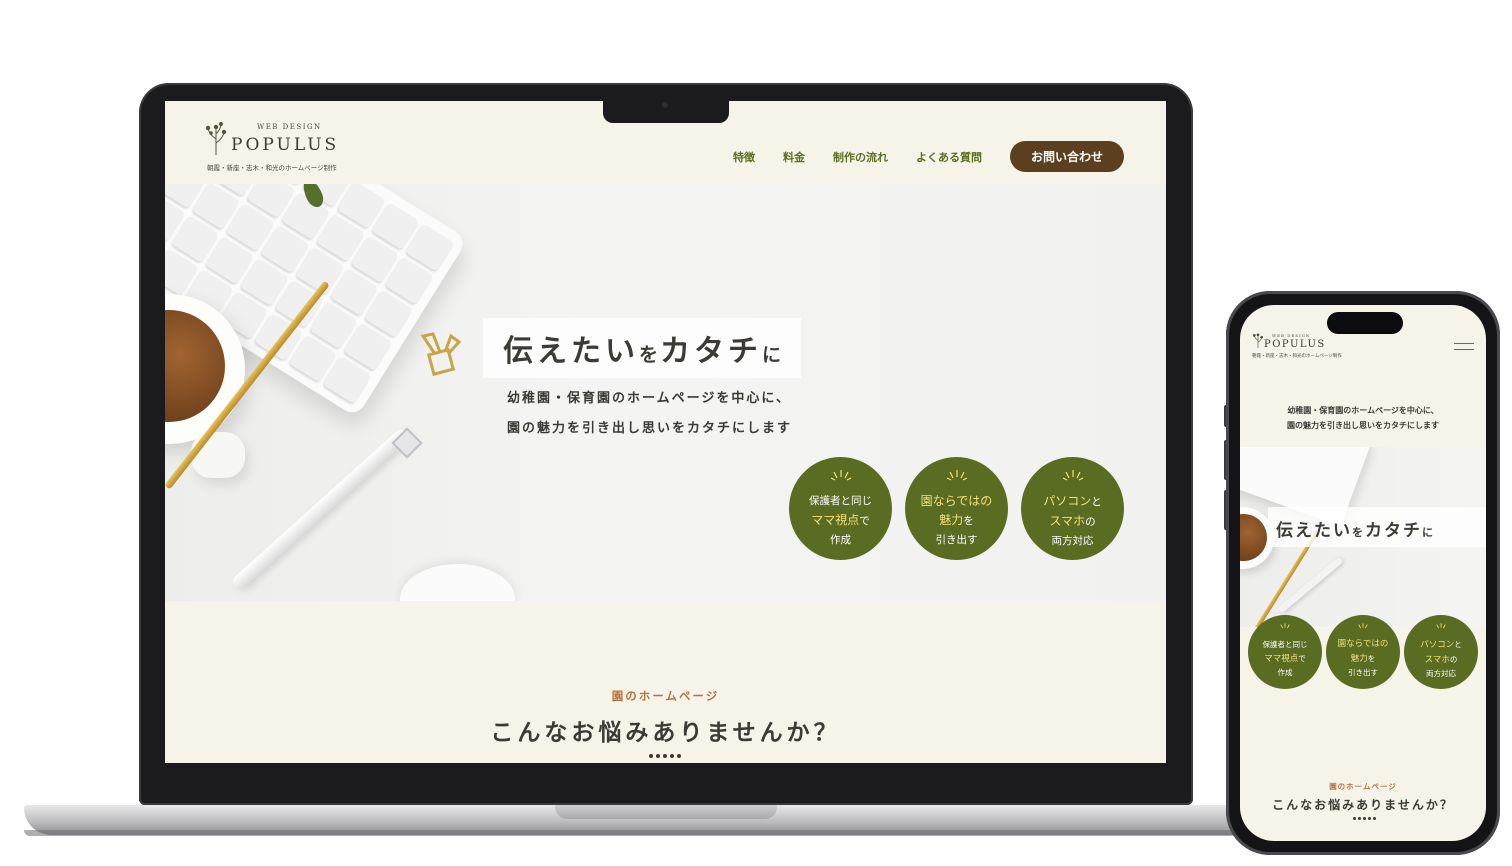  I want to click on hero-section: 伝えたいをカタチに, so click(1363, 537).